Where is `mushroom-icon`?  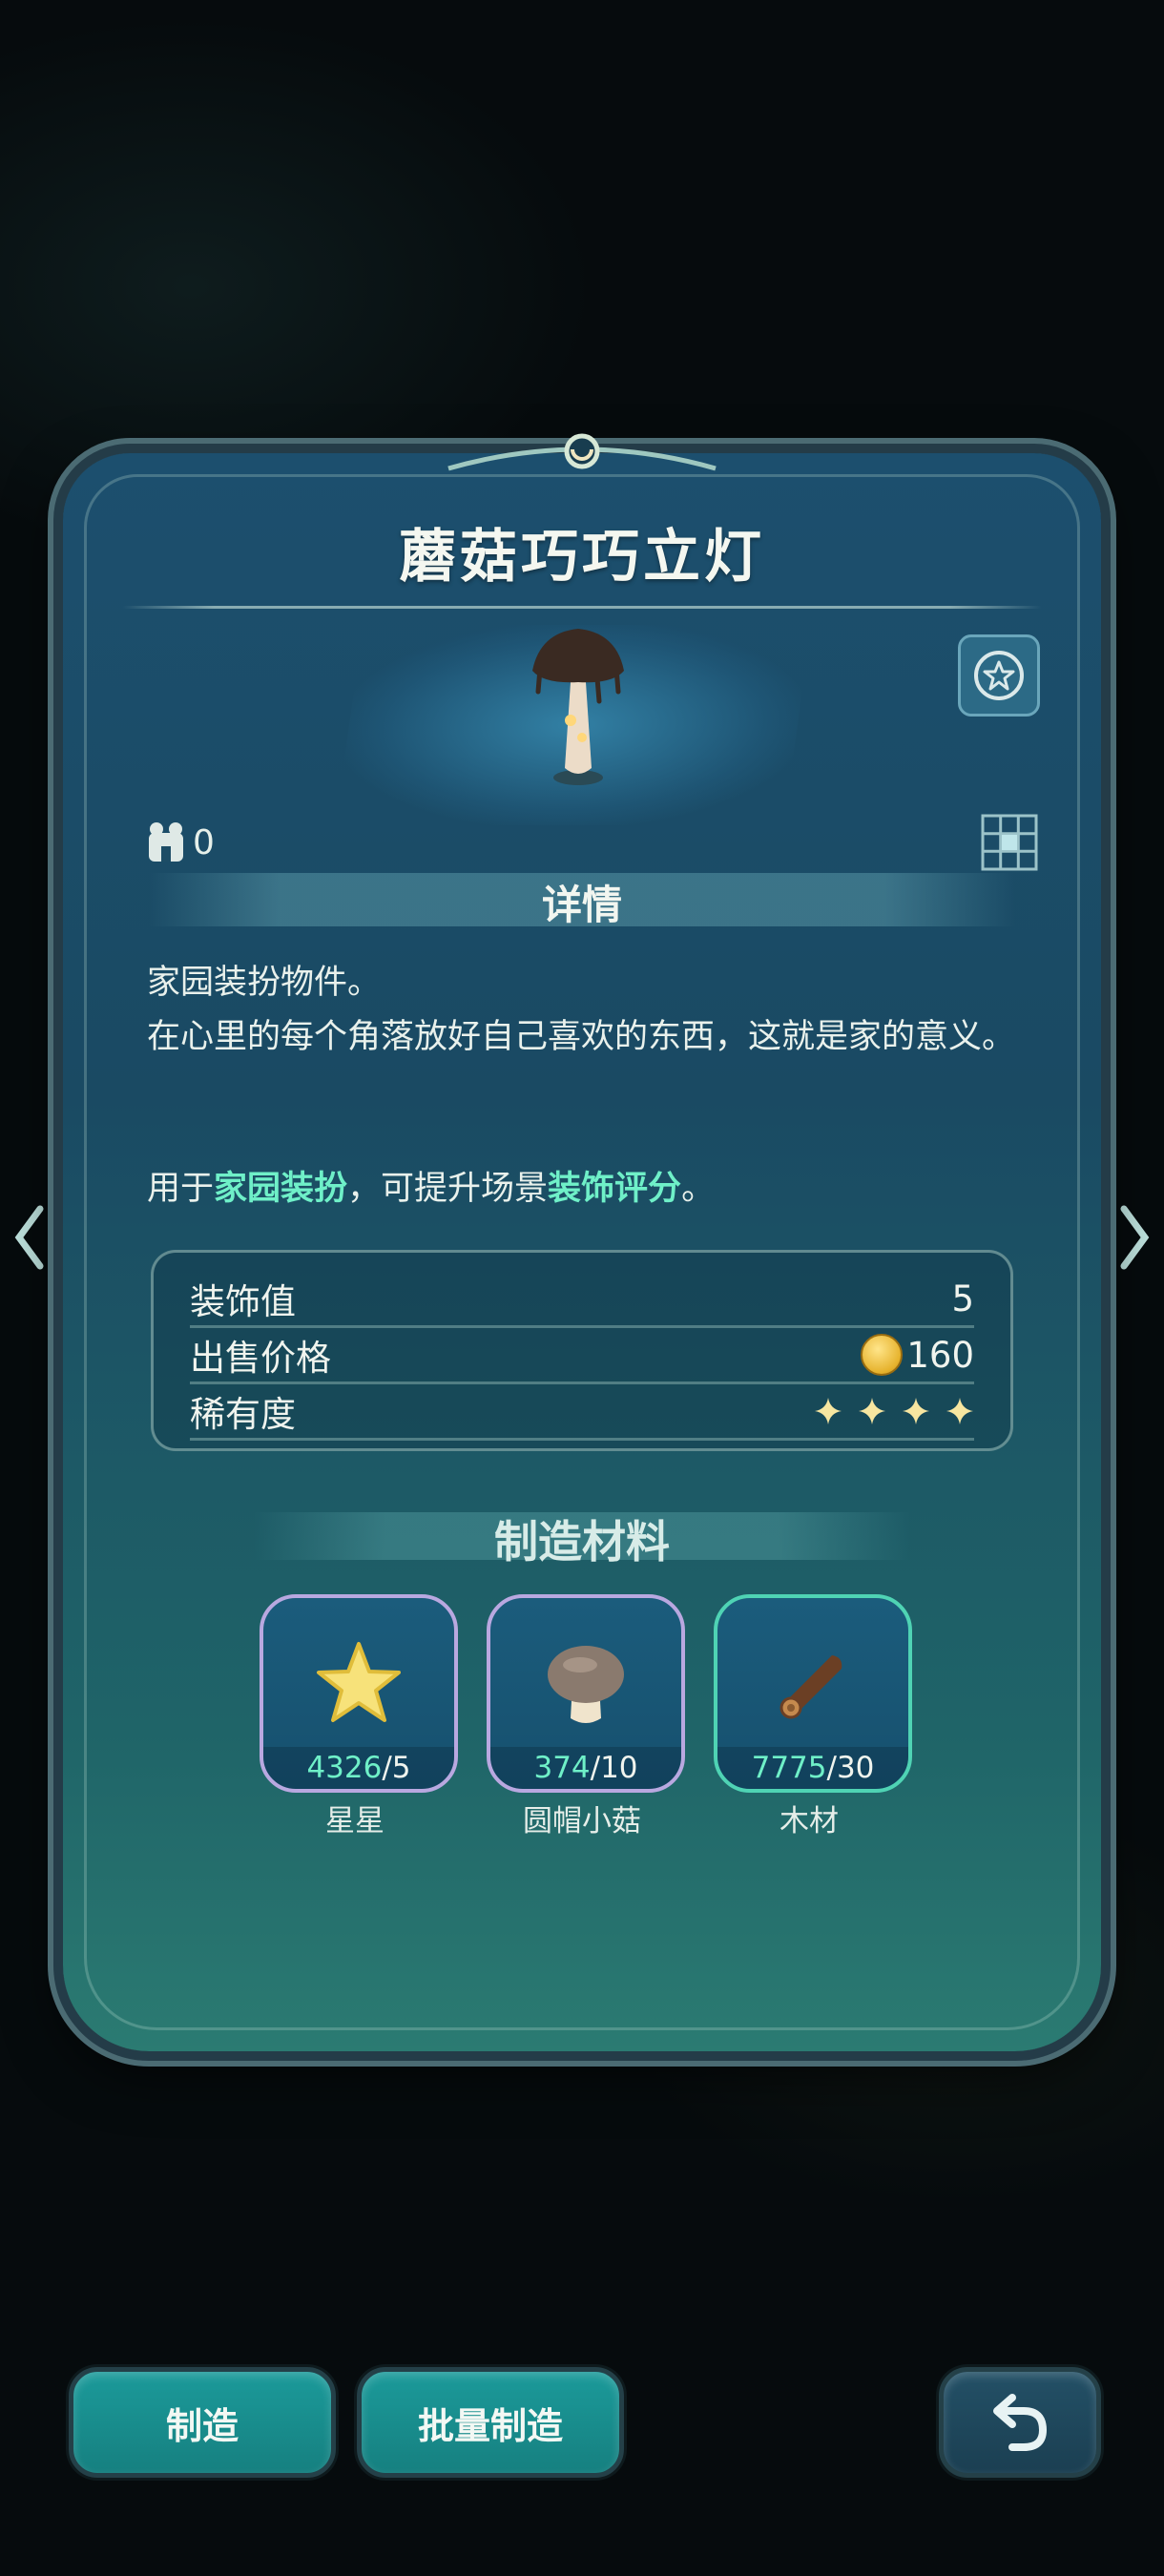
mushroom-icon is located at coordinates (586, 1684).